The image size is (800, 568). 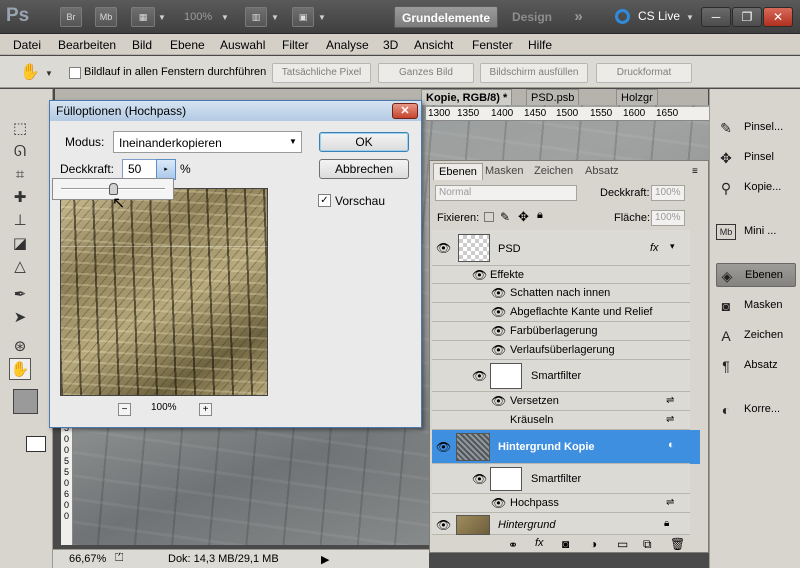 What do you see at coordinates (672, 246) in the screenshot?
I see `chevron-down-icon: ▾` at bounding box center [672, 246].